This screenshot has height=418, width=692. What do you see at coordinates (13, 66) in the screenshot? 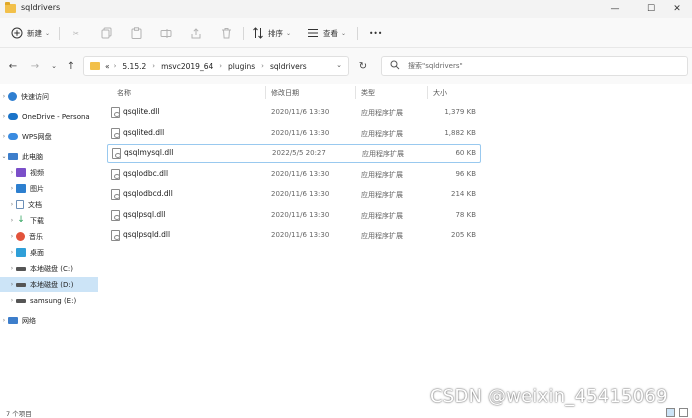
I see `back-button: ←` at bounding box center [13, 66].